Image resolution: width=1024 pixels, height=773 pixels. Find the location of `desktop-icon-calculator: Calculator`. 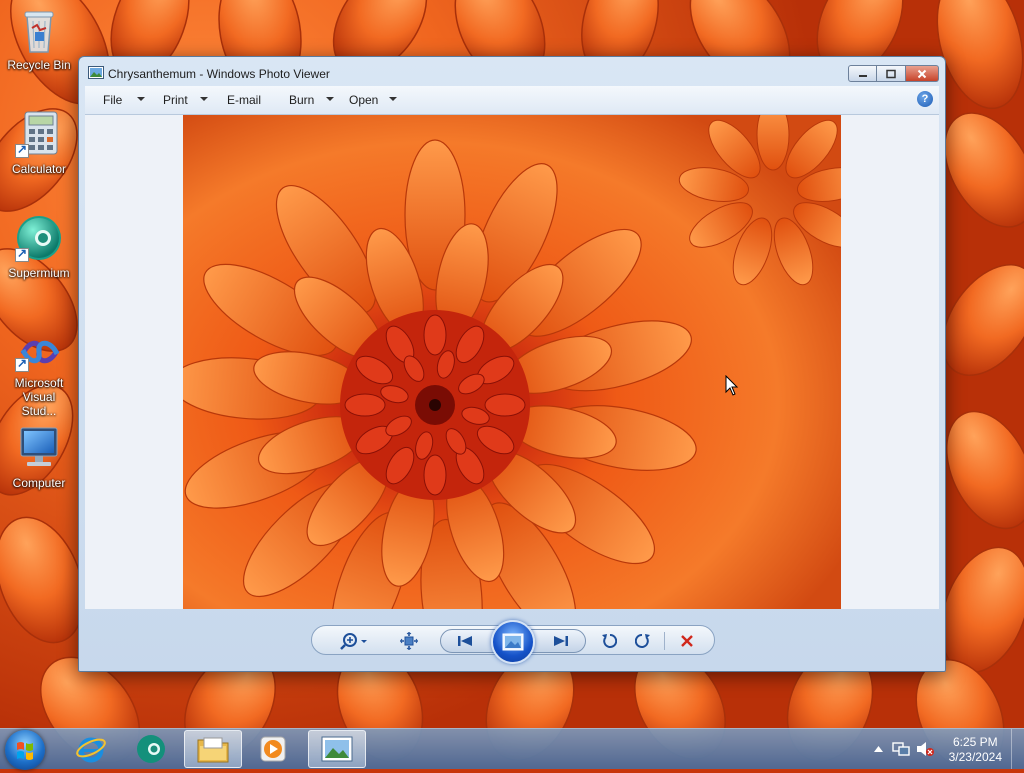

desktop-icon-calculator: Calculator is located at coordinates (39, 143).